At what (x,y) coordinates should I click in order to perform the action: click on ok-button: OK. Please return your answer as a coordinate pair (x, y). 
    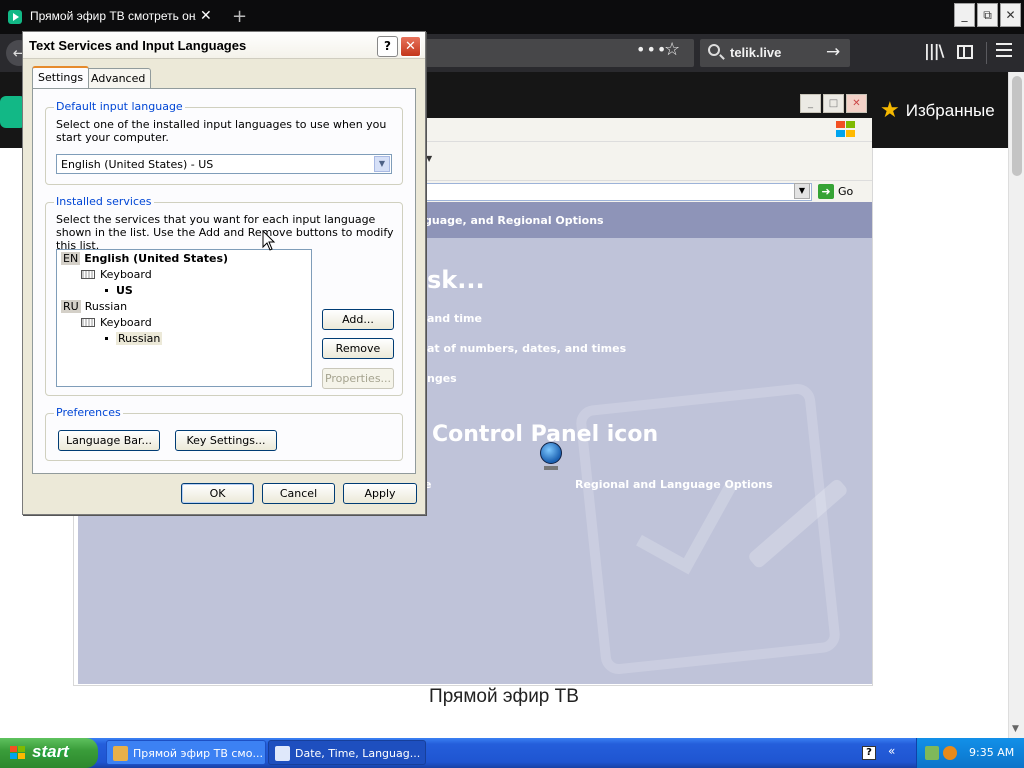
    Looking at the image, I should click on (217, 493).